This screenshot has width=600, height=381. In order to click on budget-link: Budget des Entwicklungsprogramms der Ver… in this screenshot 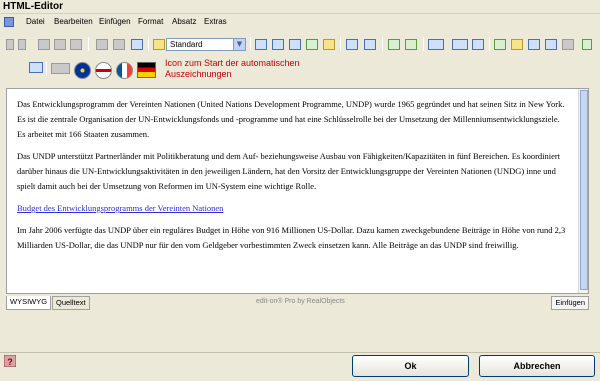, I will do `click(120, 208)`.